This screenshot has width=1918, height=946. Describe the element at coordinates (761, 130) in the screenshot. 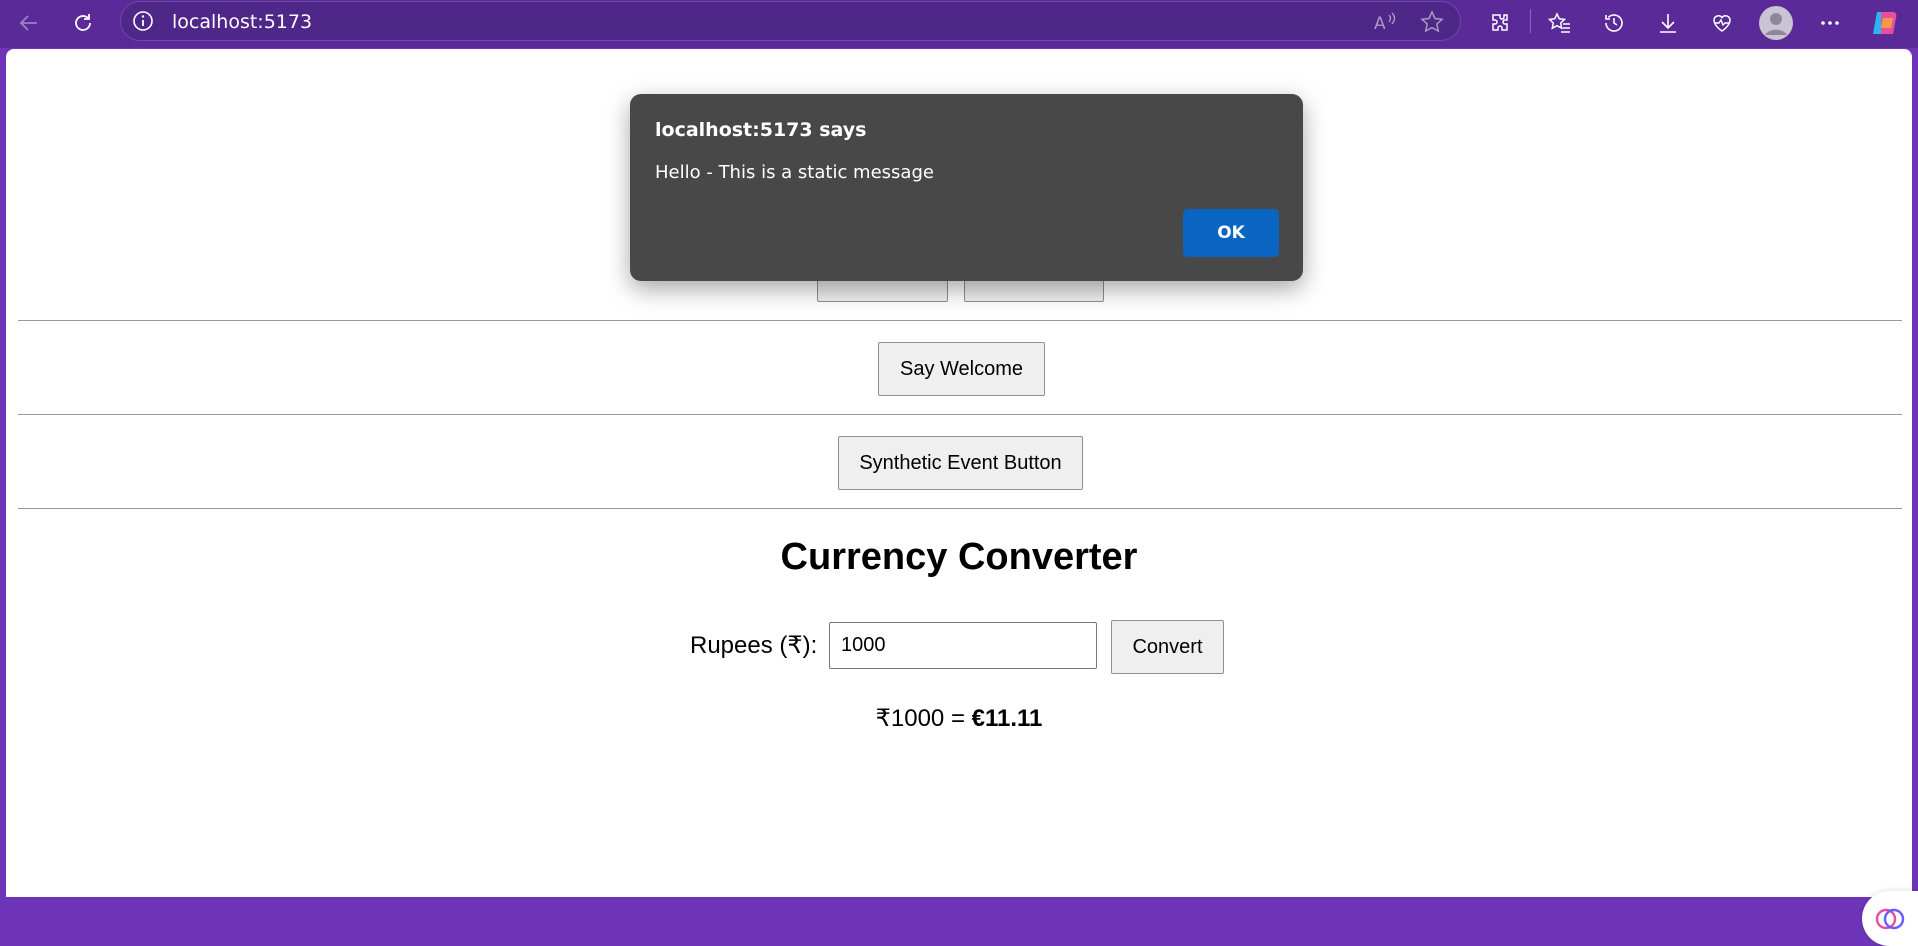

I see `dialog-title: localhost:5173 says` at that location.